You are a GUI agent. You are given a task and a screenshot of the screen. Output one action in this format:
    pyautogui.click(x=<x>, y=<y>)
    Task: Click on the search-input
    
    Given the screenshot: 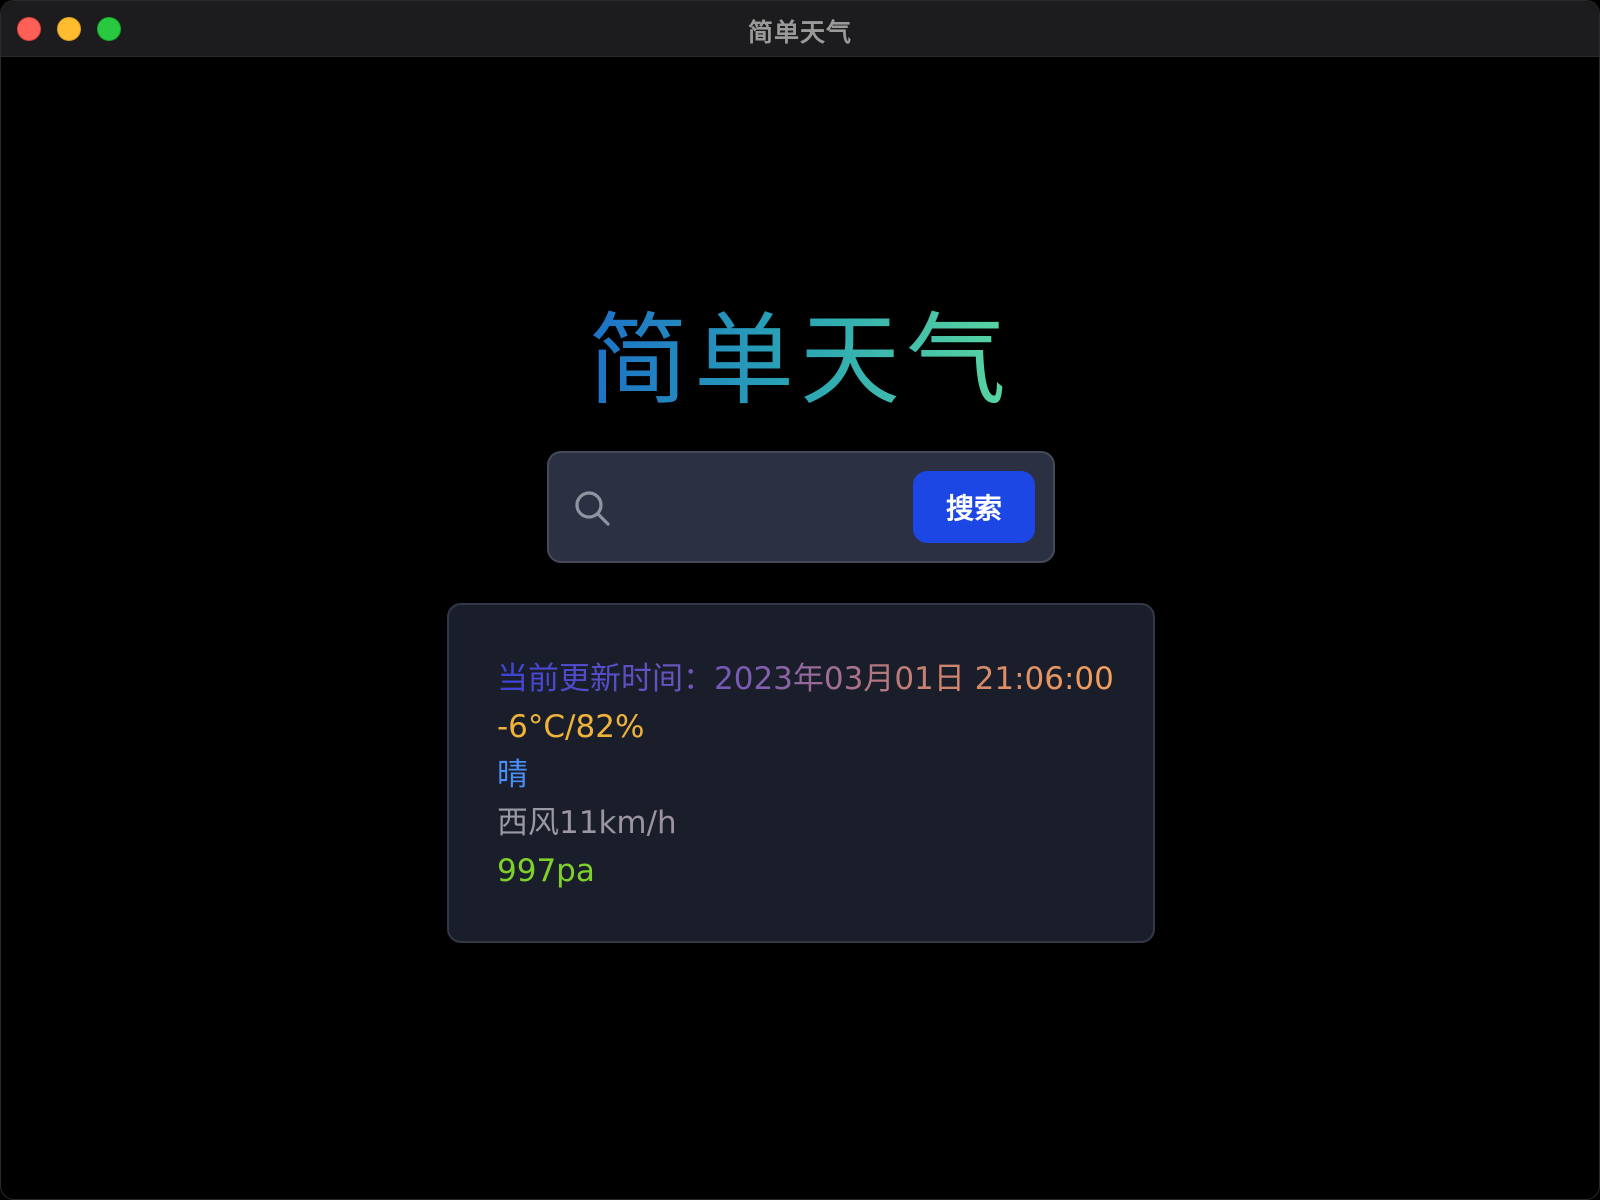 What is the action you would take?
    pyautogui.click(x=777, y=510)
    